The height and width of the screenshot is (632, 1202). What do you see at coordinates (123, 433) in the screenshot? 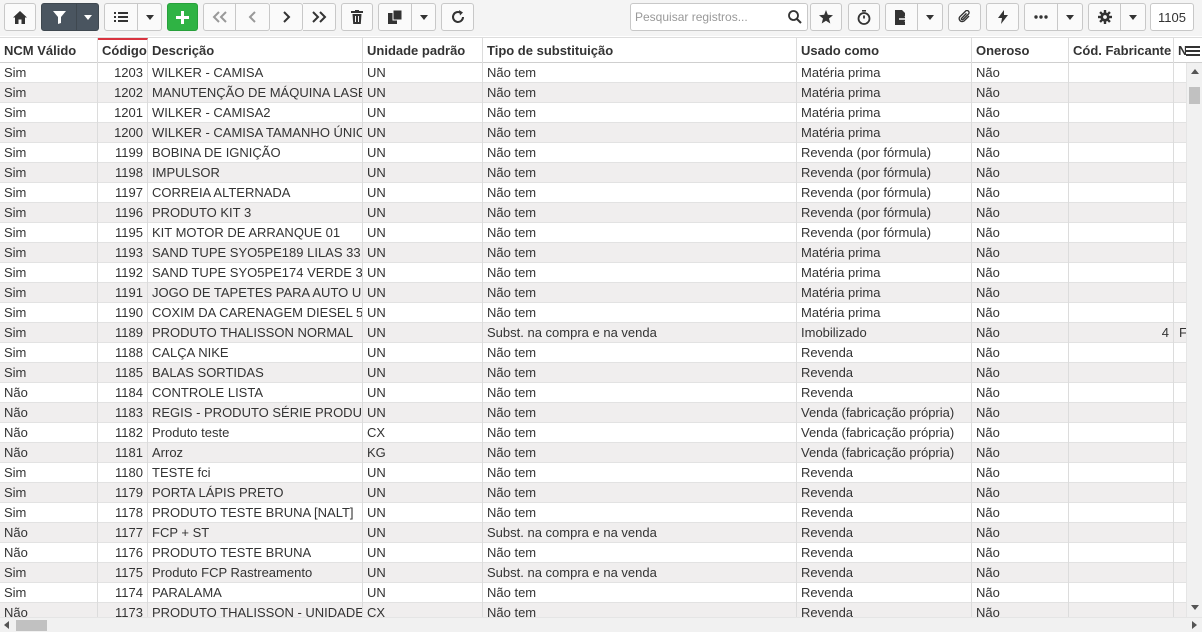
I see `cell-codigo: 1182` at bounding box center [123, 433].